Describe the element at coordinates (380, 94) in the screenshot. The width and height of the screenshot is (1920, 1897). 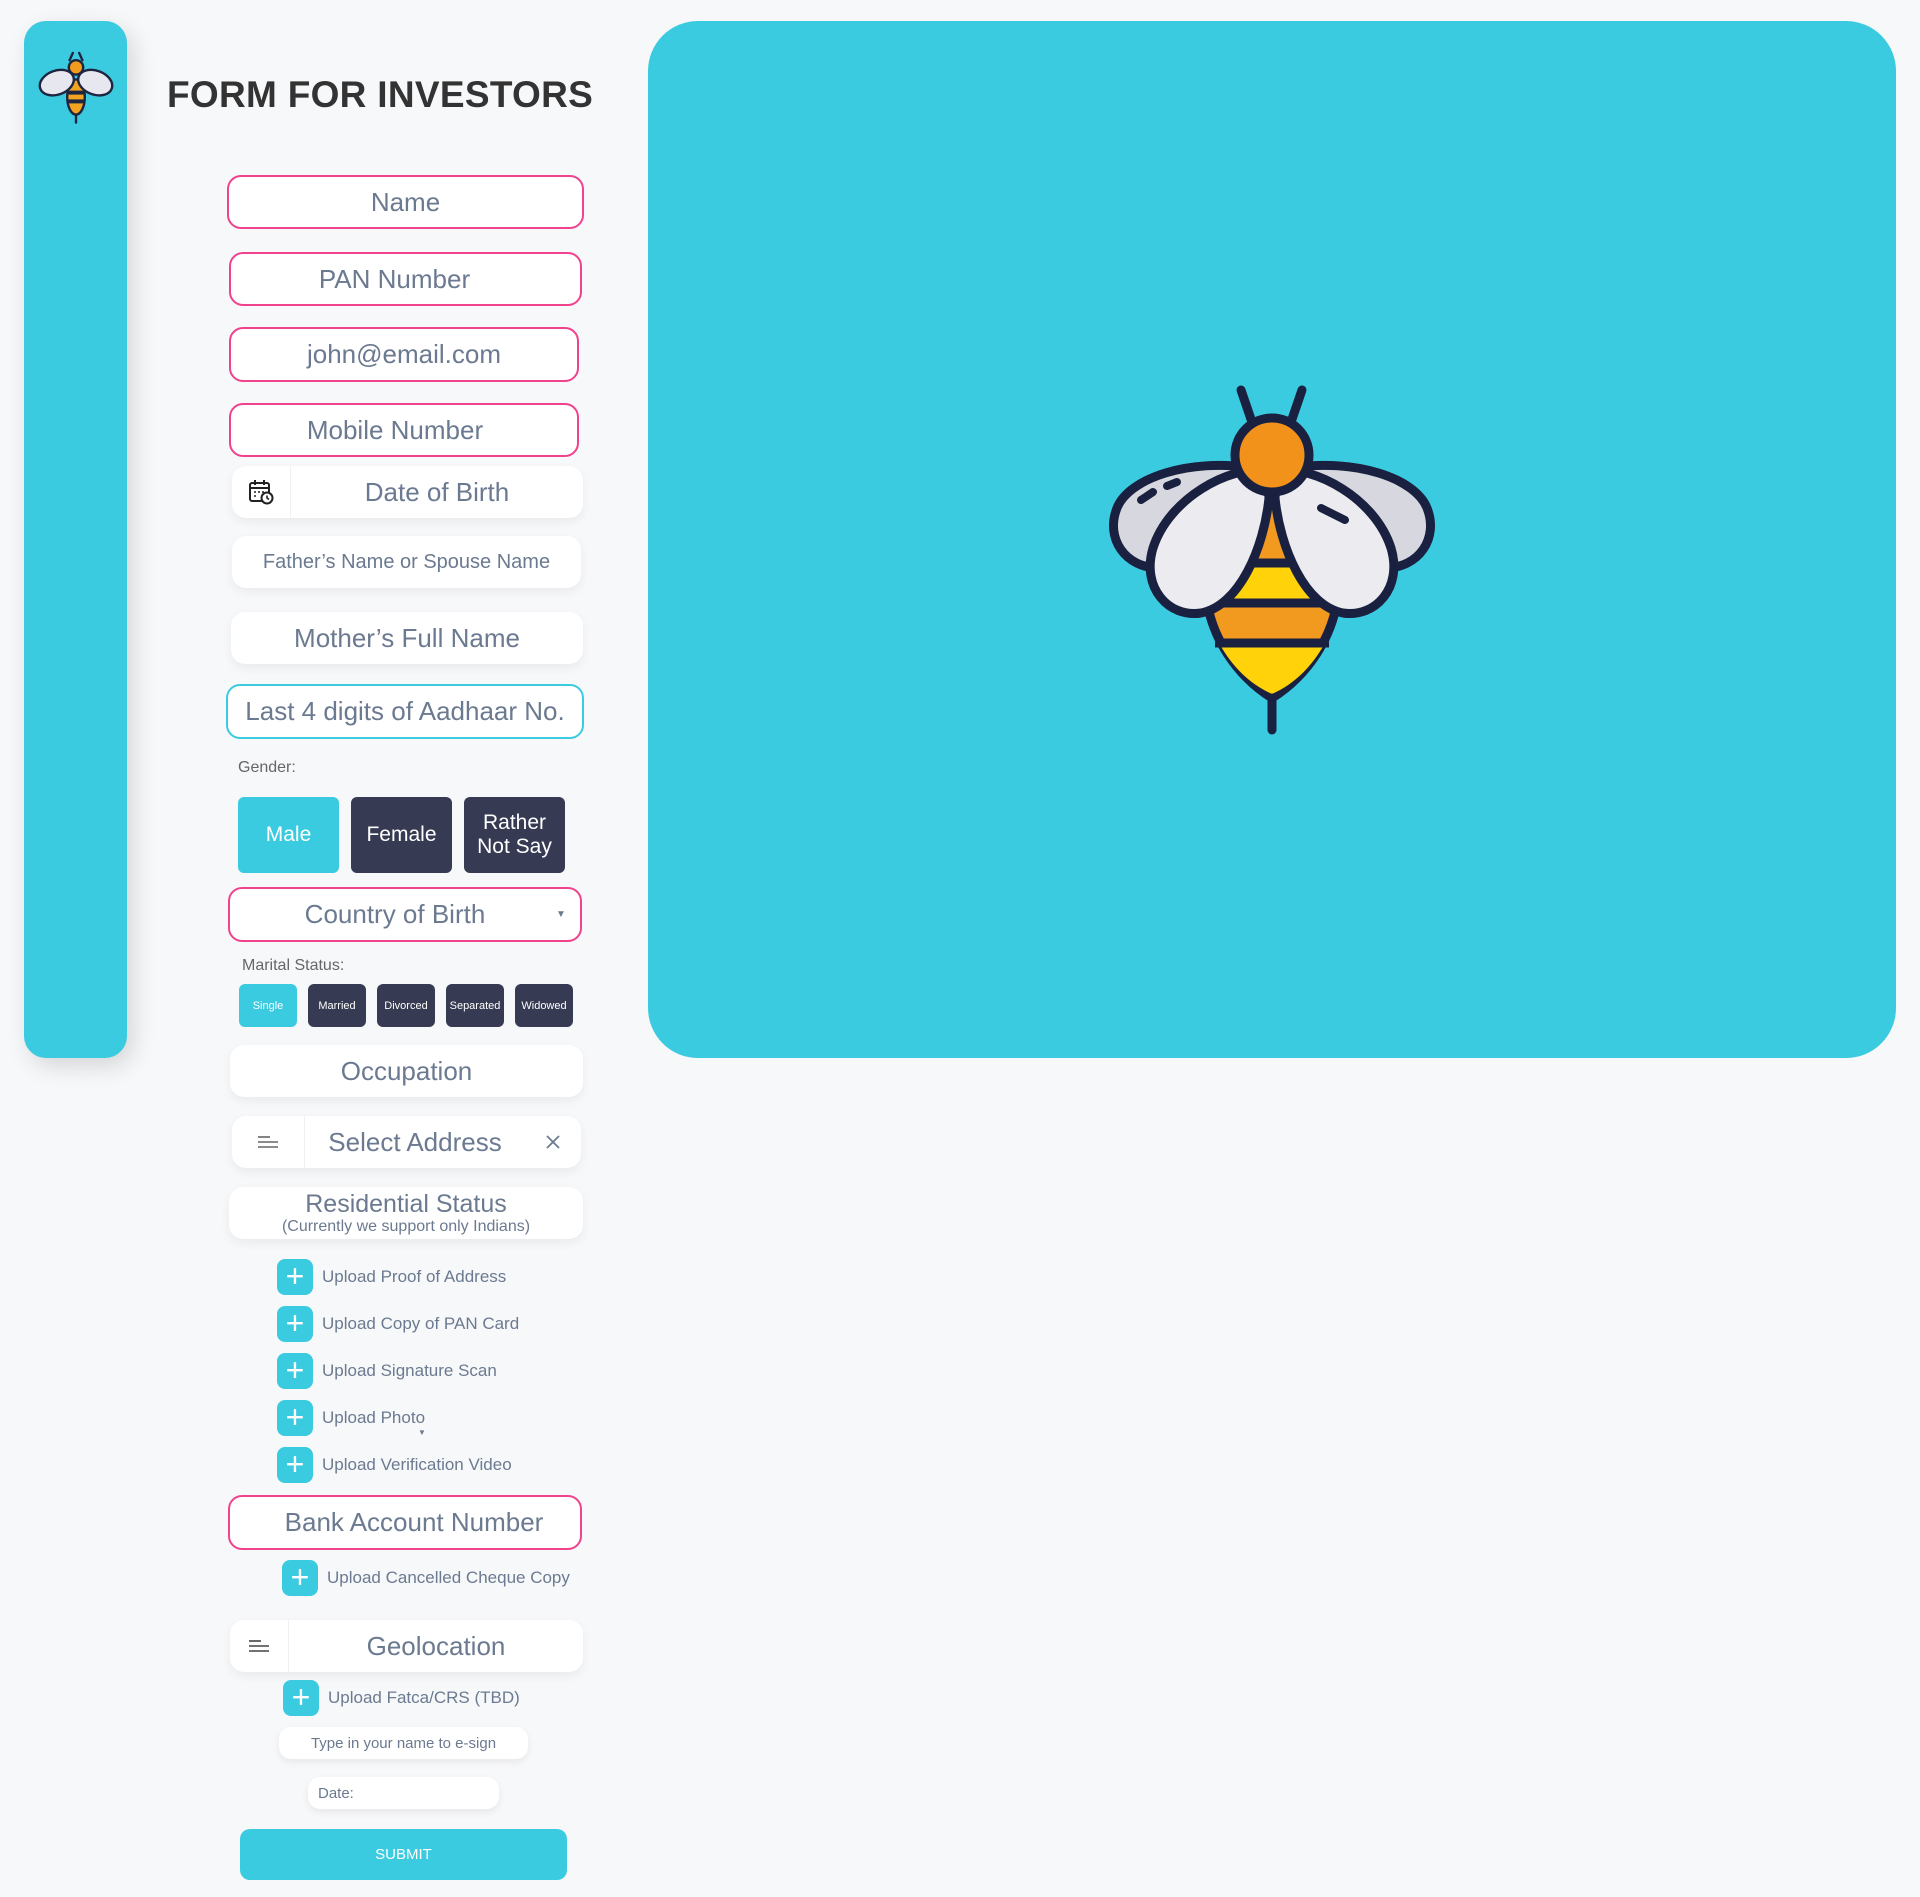
I see `page-title: FORM FOR INVESTORS` at that location.